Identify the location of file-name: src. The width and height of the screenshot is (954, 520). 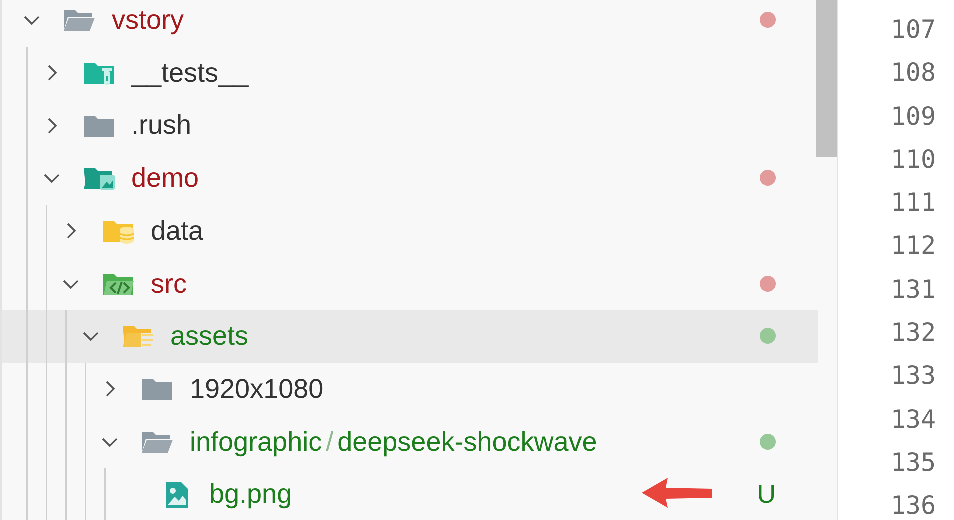
(169, 284).